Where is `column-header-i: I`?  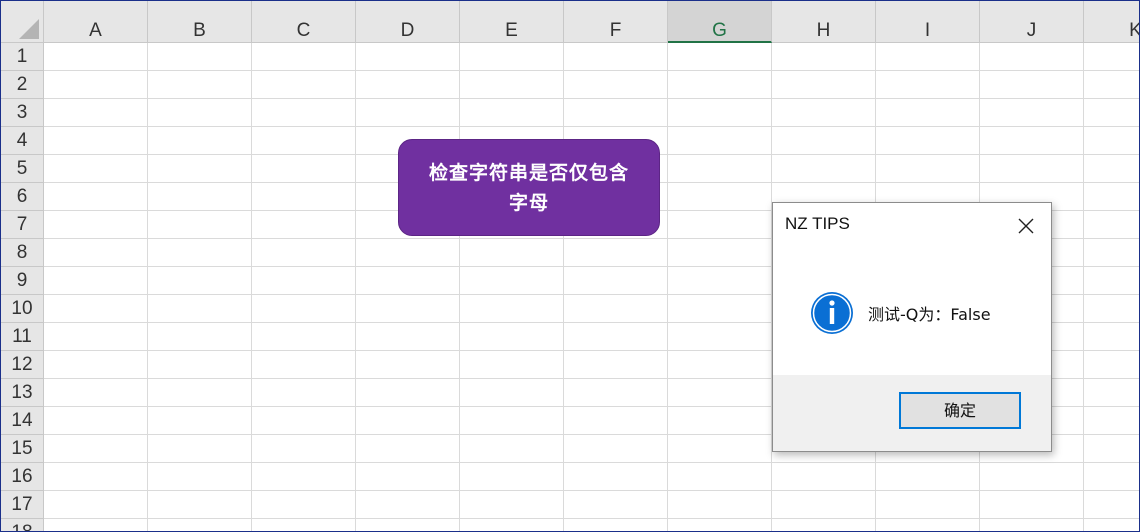 column-header-i: I is located at coordinates (928, 22).